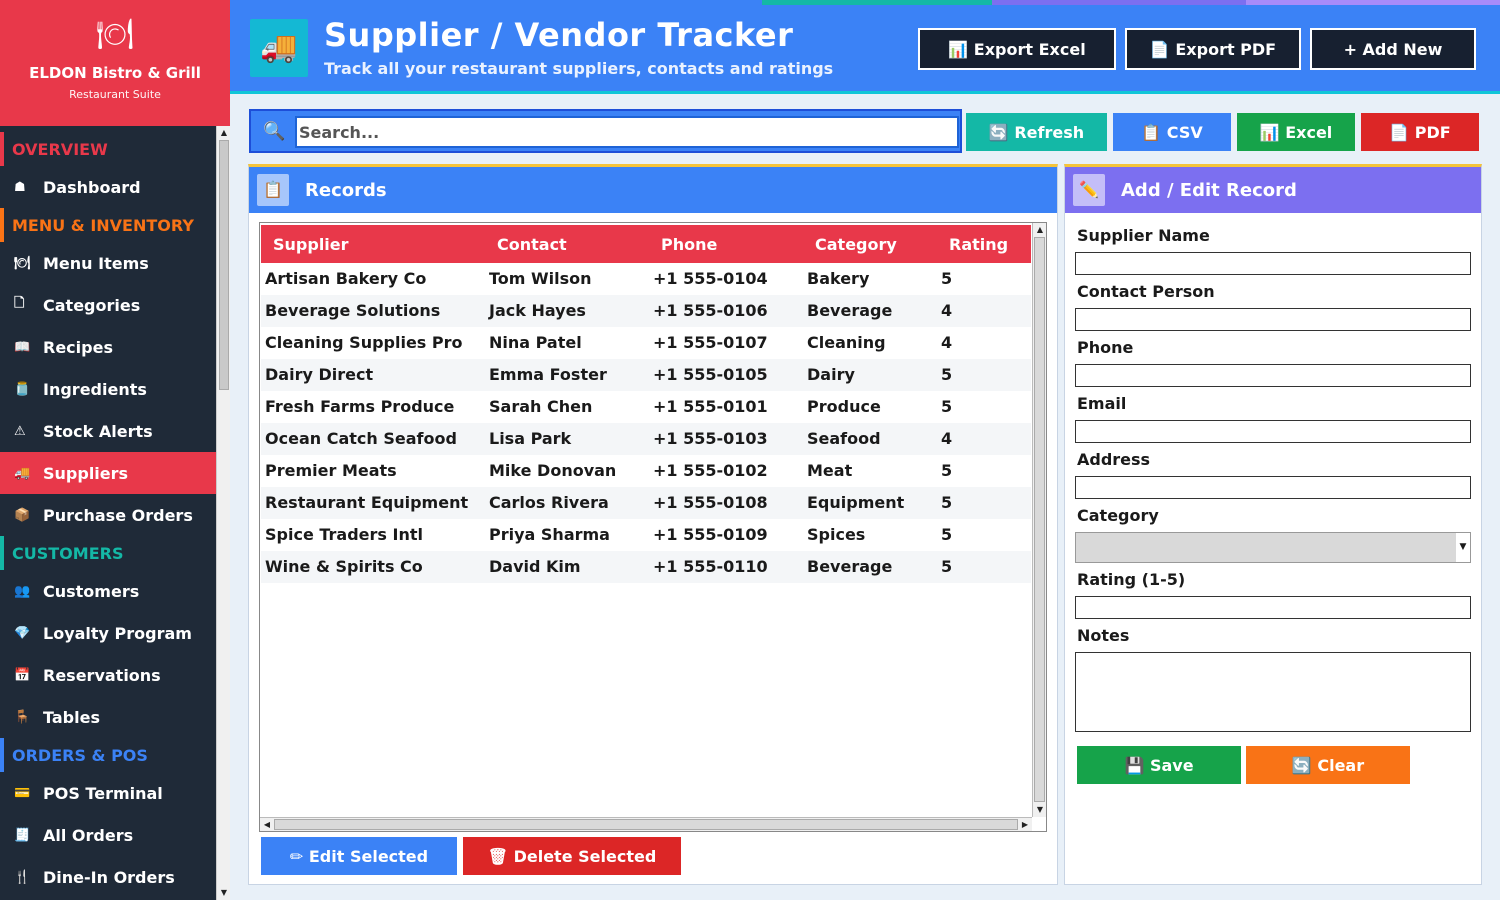 The width and height of the screenshot is (1500, 900). What do you see at coordinates (1025, 824) in the screenshot?
I see `scroll-right-arrow-icon: ▶` at bounding box center [1025, 824].